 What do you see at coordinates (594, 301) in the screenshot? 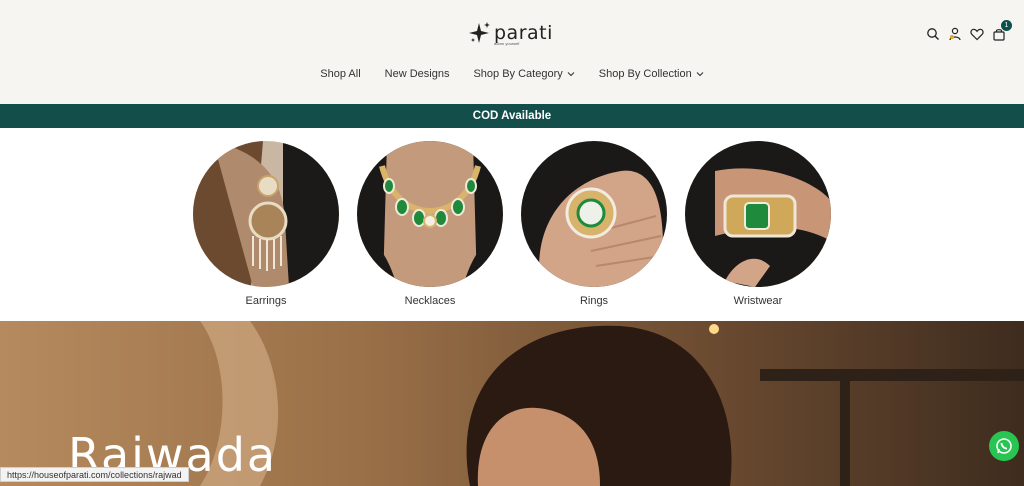
I see `category-label: Rings` at bounding box center [594, 301].